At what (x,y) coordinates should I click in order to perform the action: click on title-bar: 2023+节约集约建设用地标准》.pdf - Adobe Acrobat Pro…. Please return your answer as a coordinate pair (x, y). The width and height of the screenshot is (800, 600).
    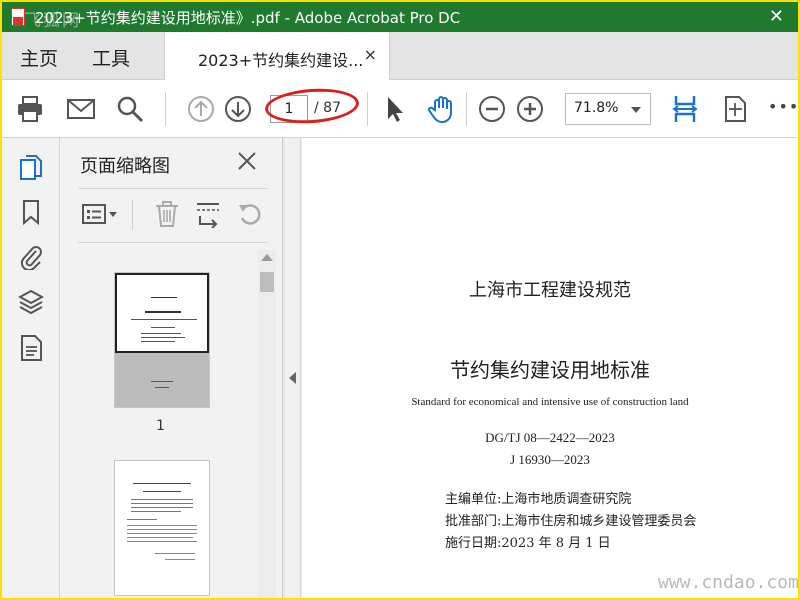
    Looking at the image, I should click on (400, 17).